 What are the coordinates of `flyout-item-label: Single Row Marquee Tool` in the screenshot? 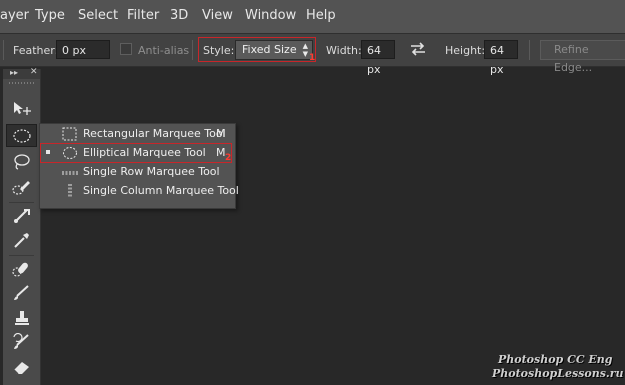 It's located at (151, 171).